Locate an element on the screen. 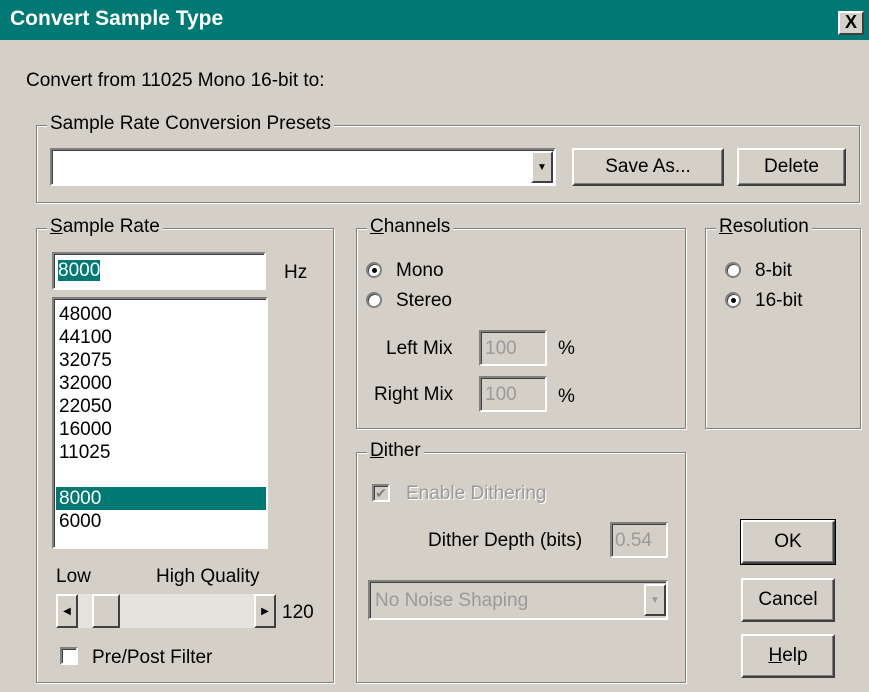  right-mix-percent: % is located at coordinates (566, 396).